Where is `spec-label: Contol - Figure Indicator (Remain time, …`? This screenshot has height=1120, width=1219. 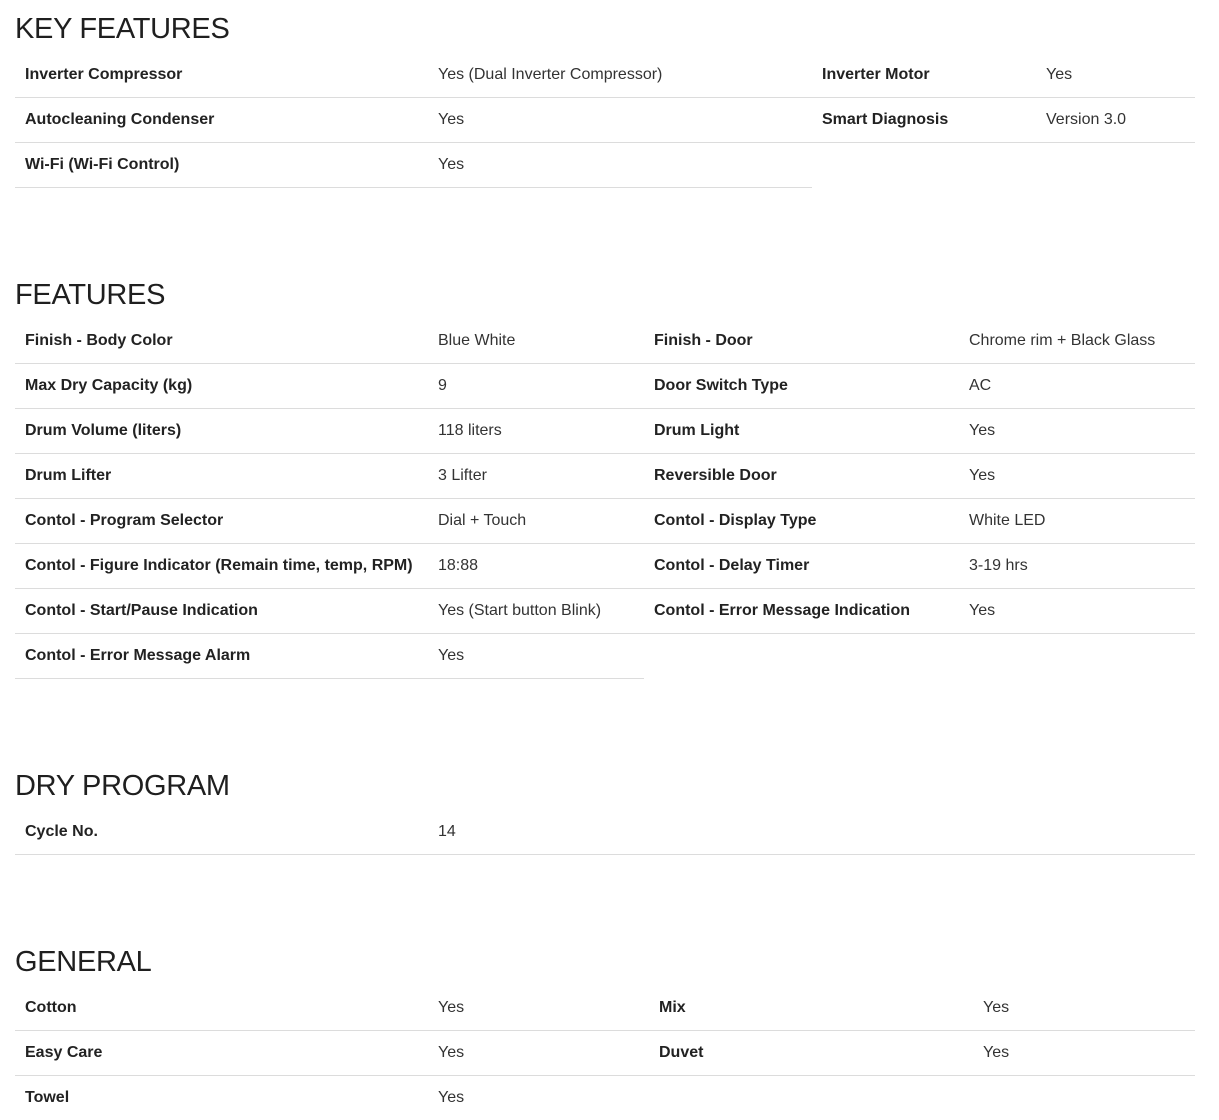
spec-label: Contol - Figure Indicator (Remain time, … is located at coordinates (219, 565).